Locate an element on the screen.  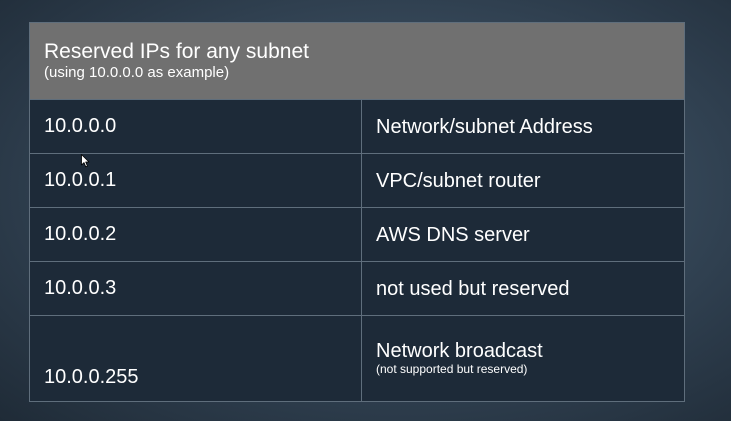
table-row: 10.0.0.3 not used but reserved is located at coordinates (357, 288).